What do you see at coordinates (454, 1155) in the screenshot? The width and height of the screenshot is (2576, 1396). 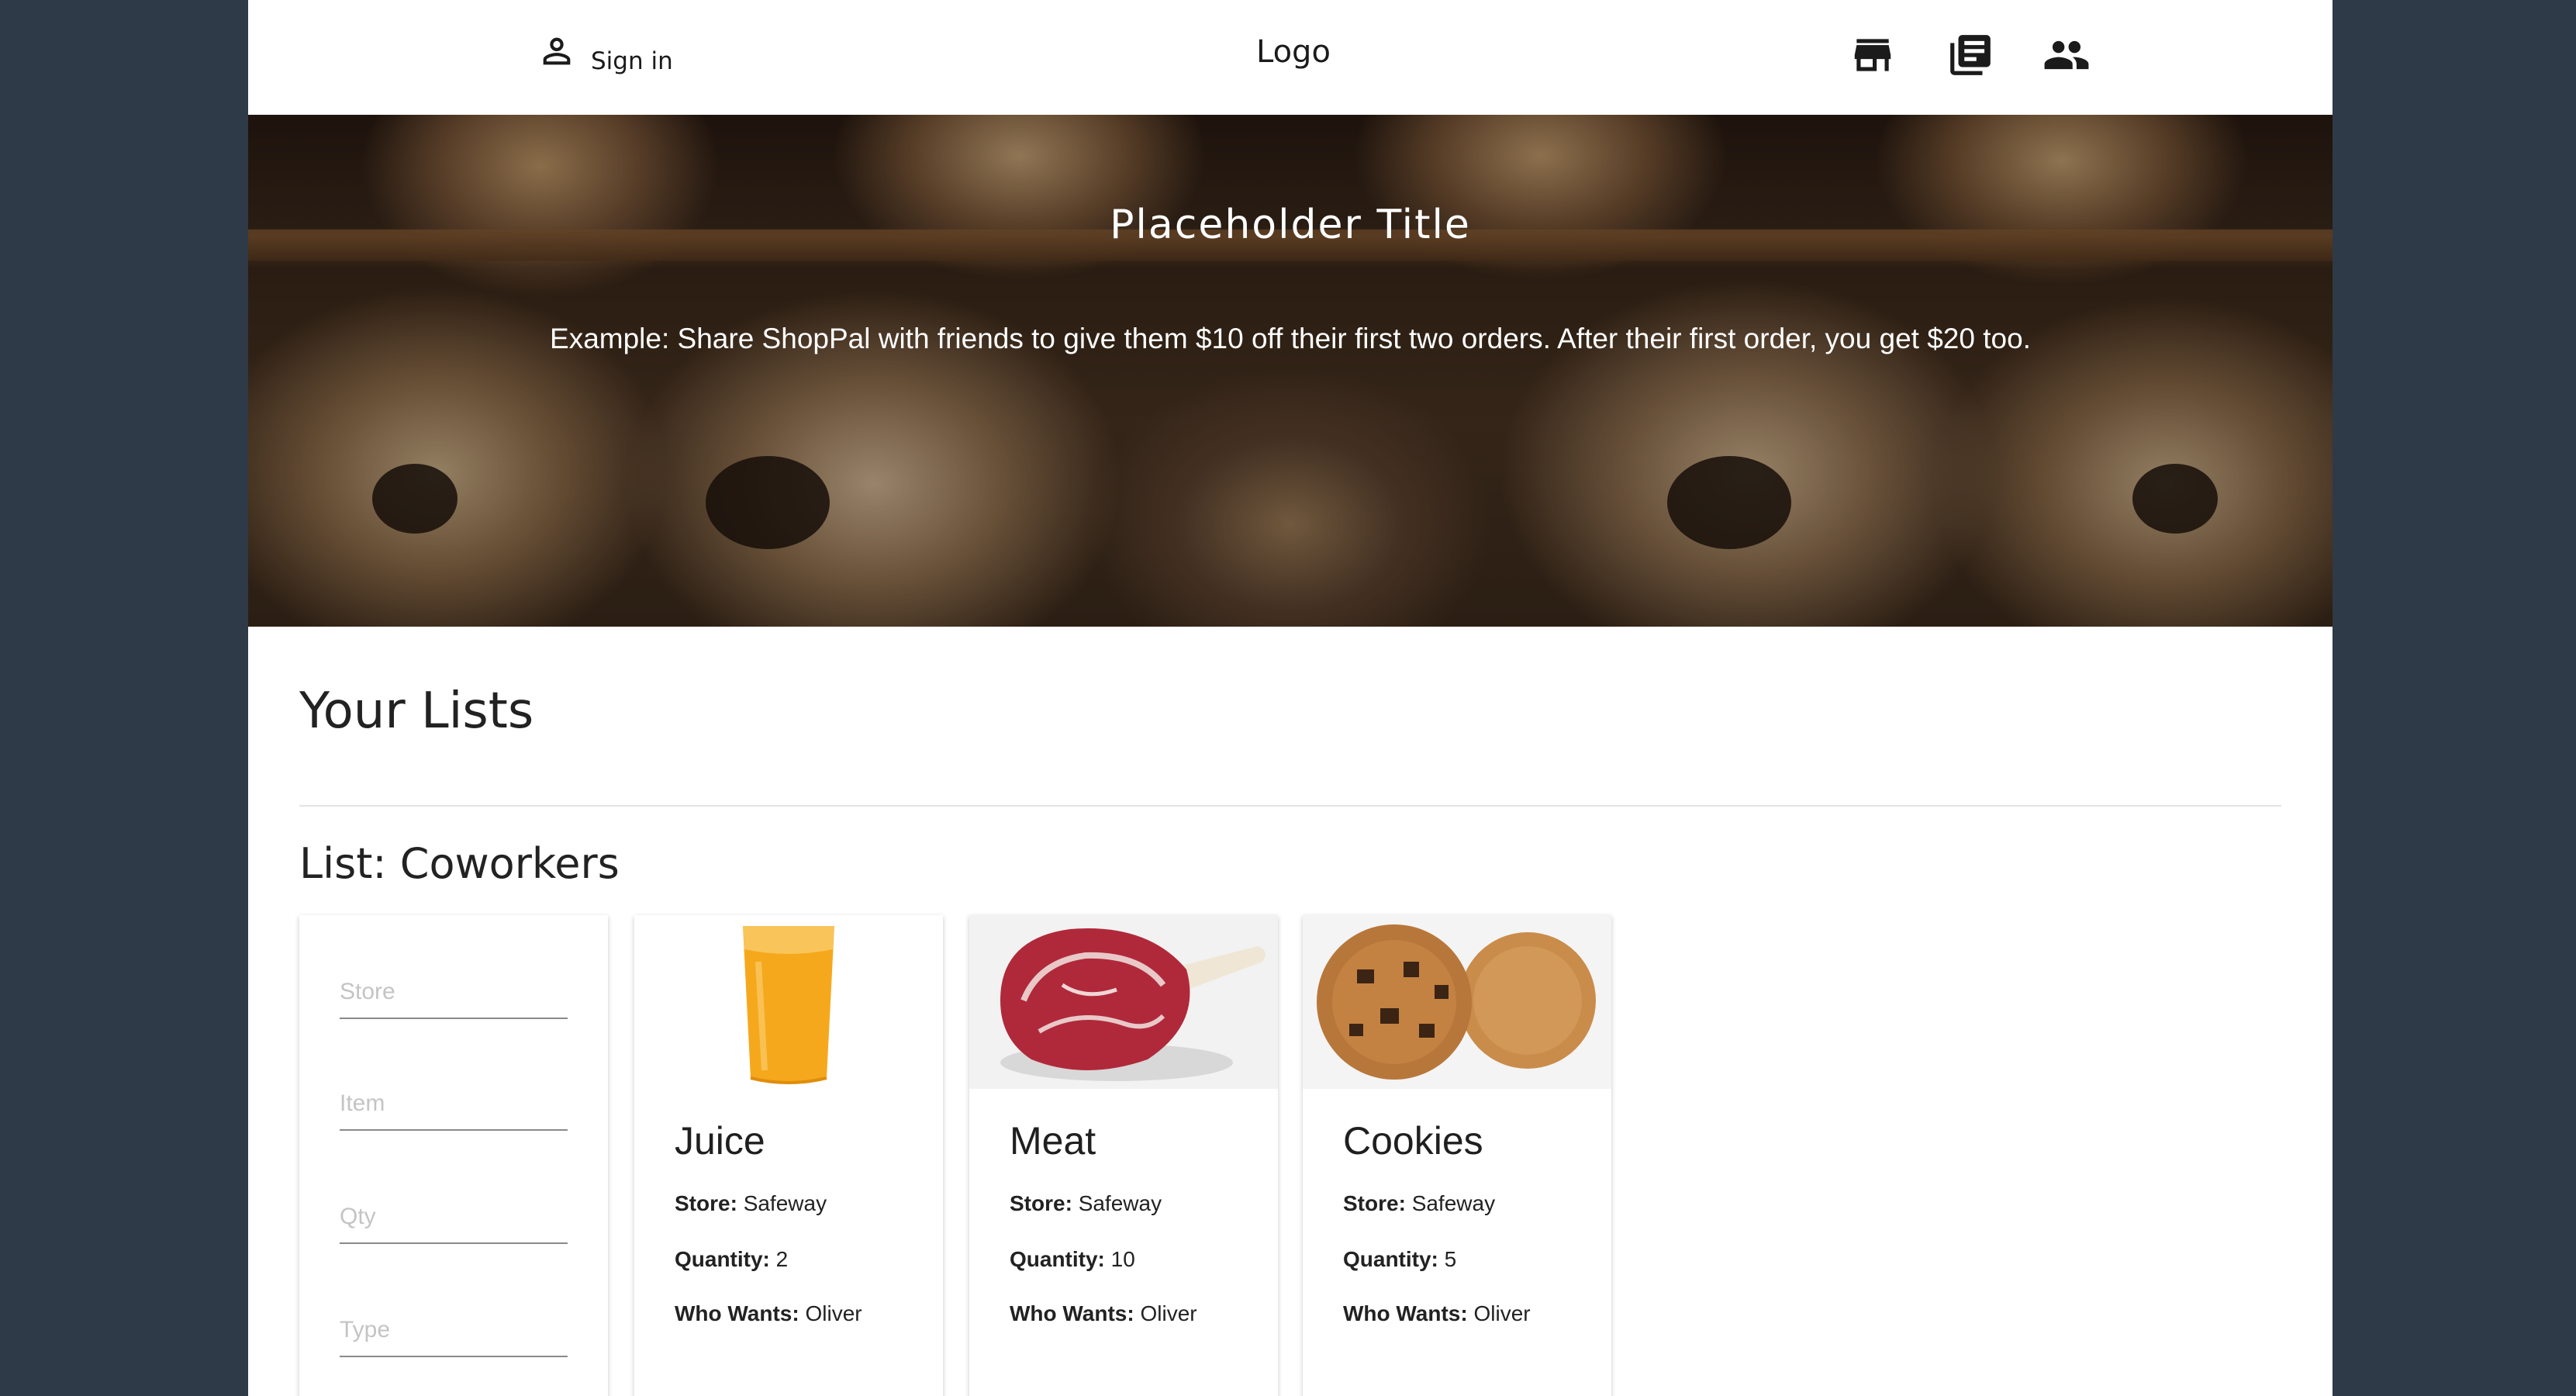 I see `add-item-form-card` at bounding box center [454, 1155].